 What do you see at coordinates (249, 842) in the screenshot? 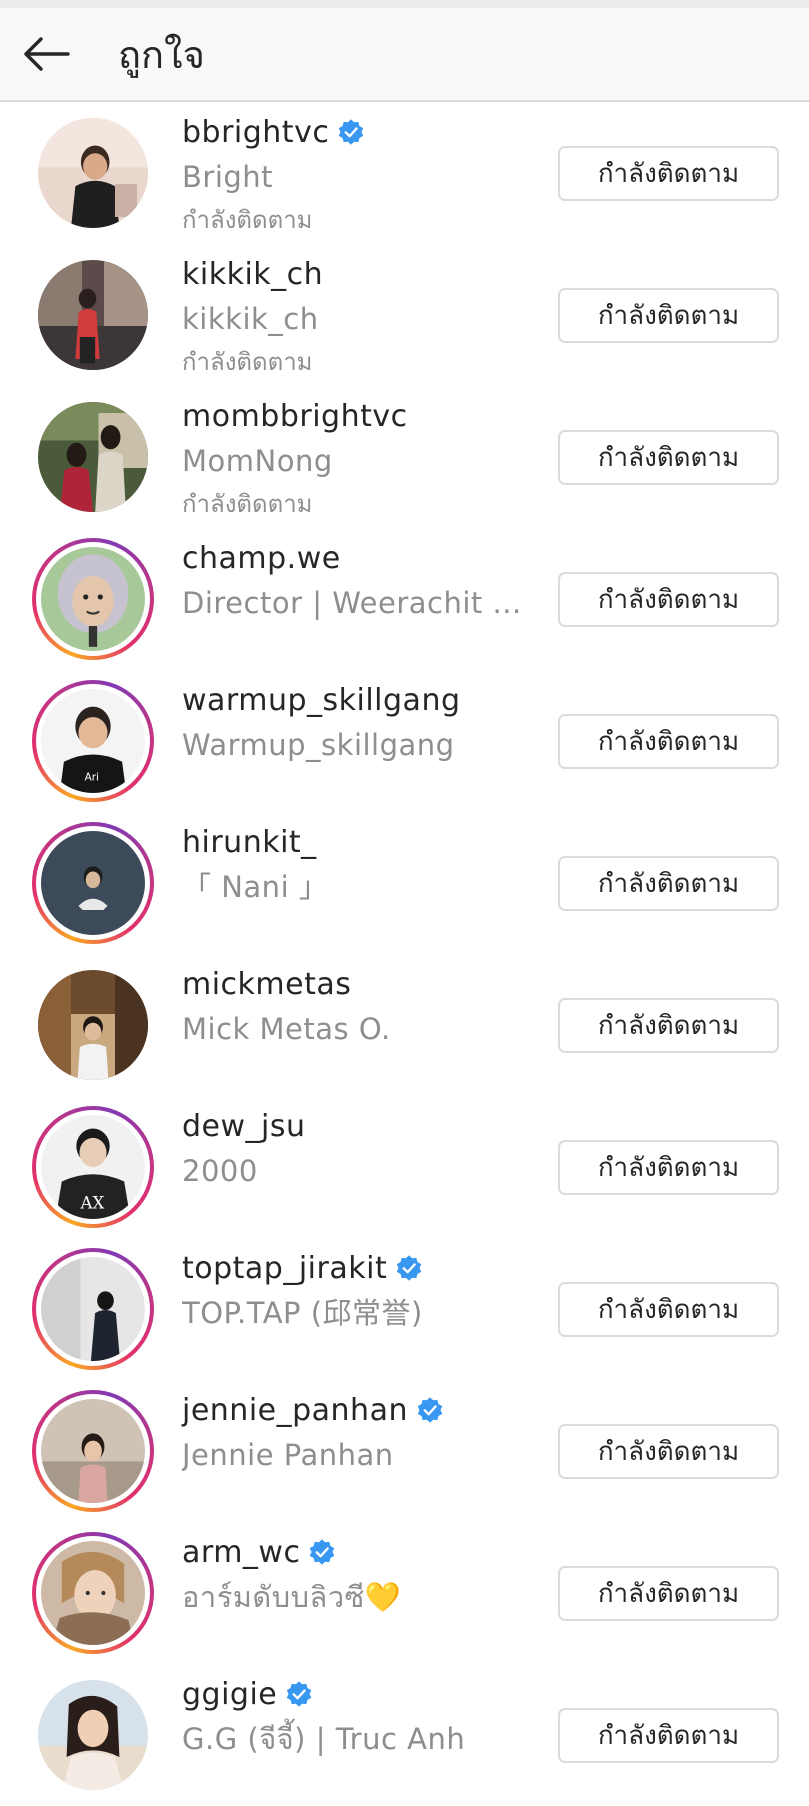
I see `username: hirunkit_` at bounding box center [249, 842].